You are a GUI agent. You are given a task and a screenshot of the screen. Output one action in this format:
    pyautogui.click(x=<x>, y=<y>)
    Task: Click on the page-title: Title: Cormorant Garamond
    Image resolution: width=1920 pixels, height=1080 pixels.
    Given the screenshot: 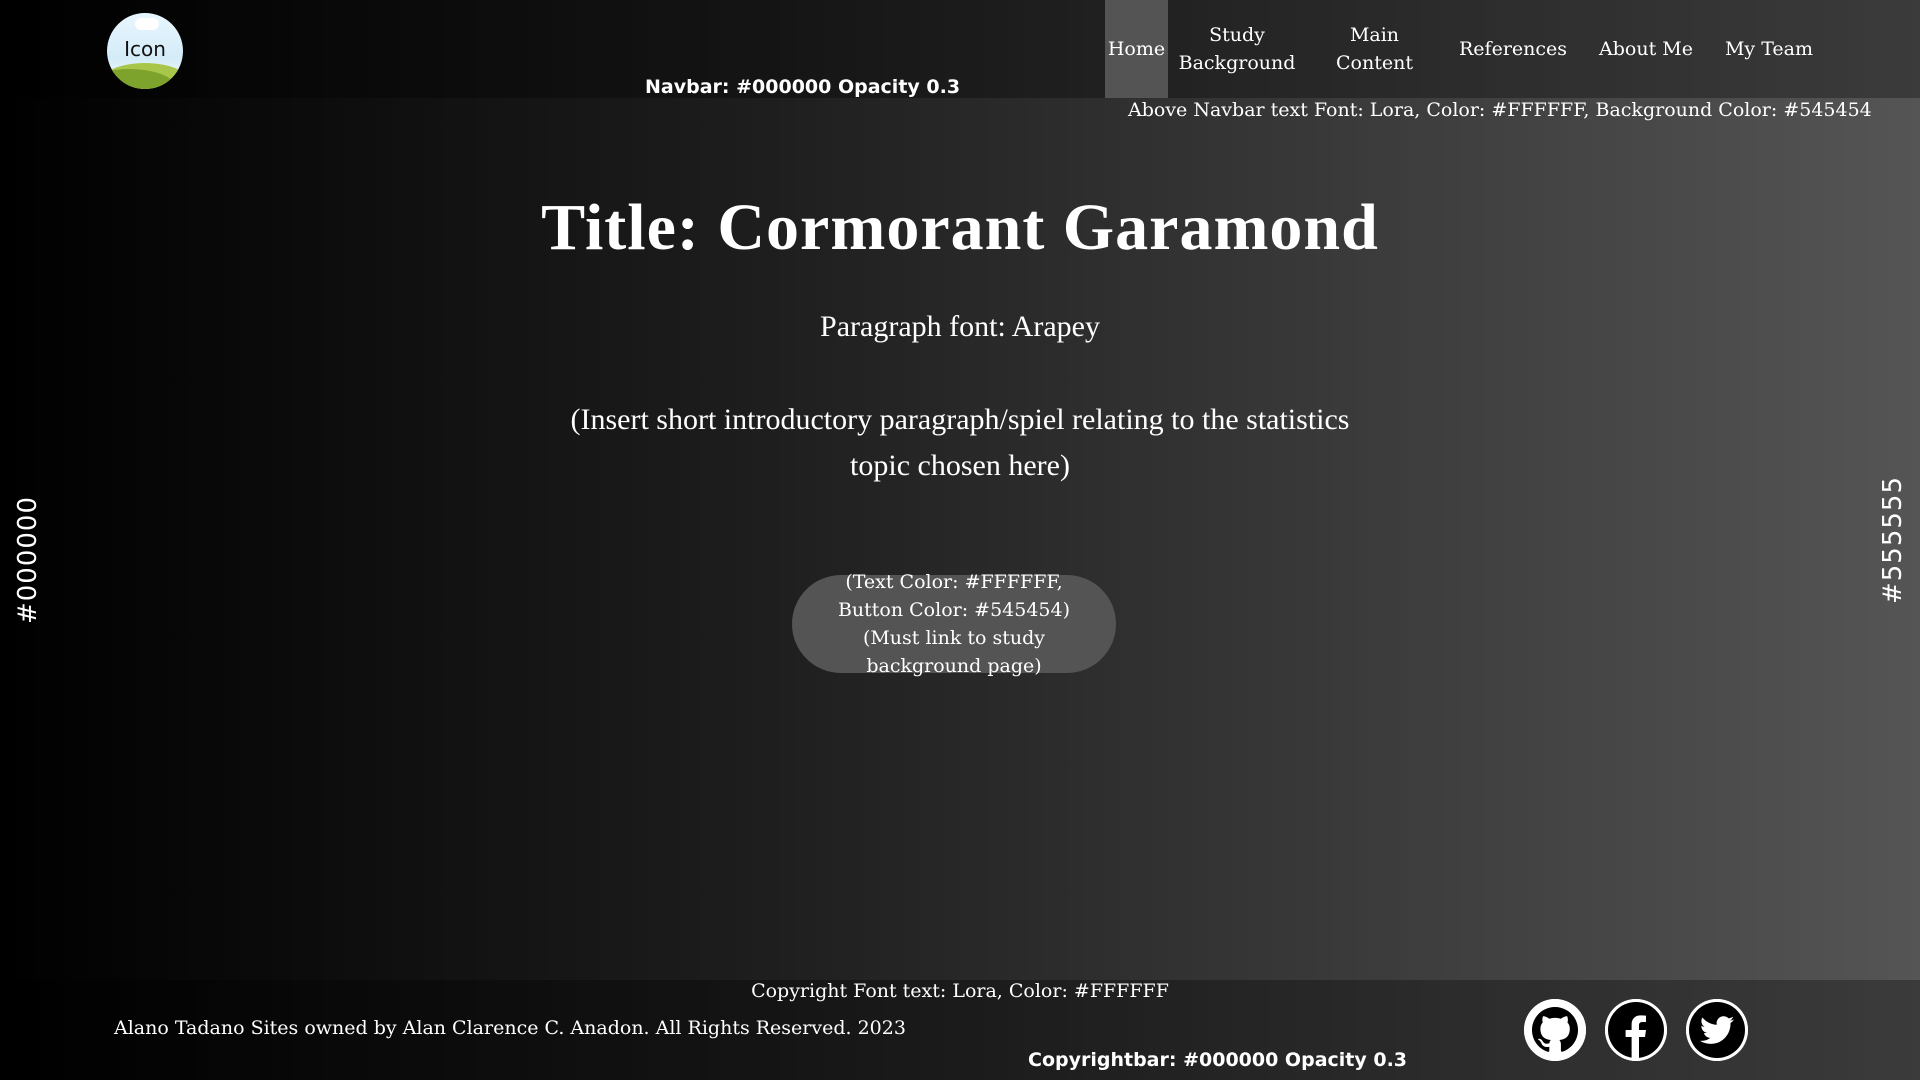 What is the action you would take?
    pyautogui.click(x=960, y=227)
    